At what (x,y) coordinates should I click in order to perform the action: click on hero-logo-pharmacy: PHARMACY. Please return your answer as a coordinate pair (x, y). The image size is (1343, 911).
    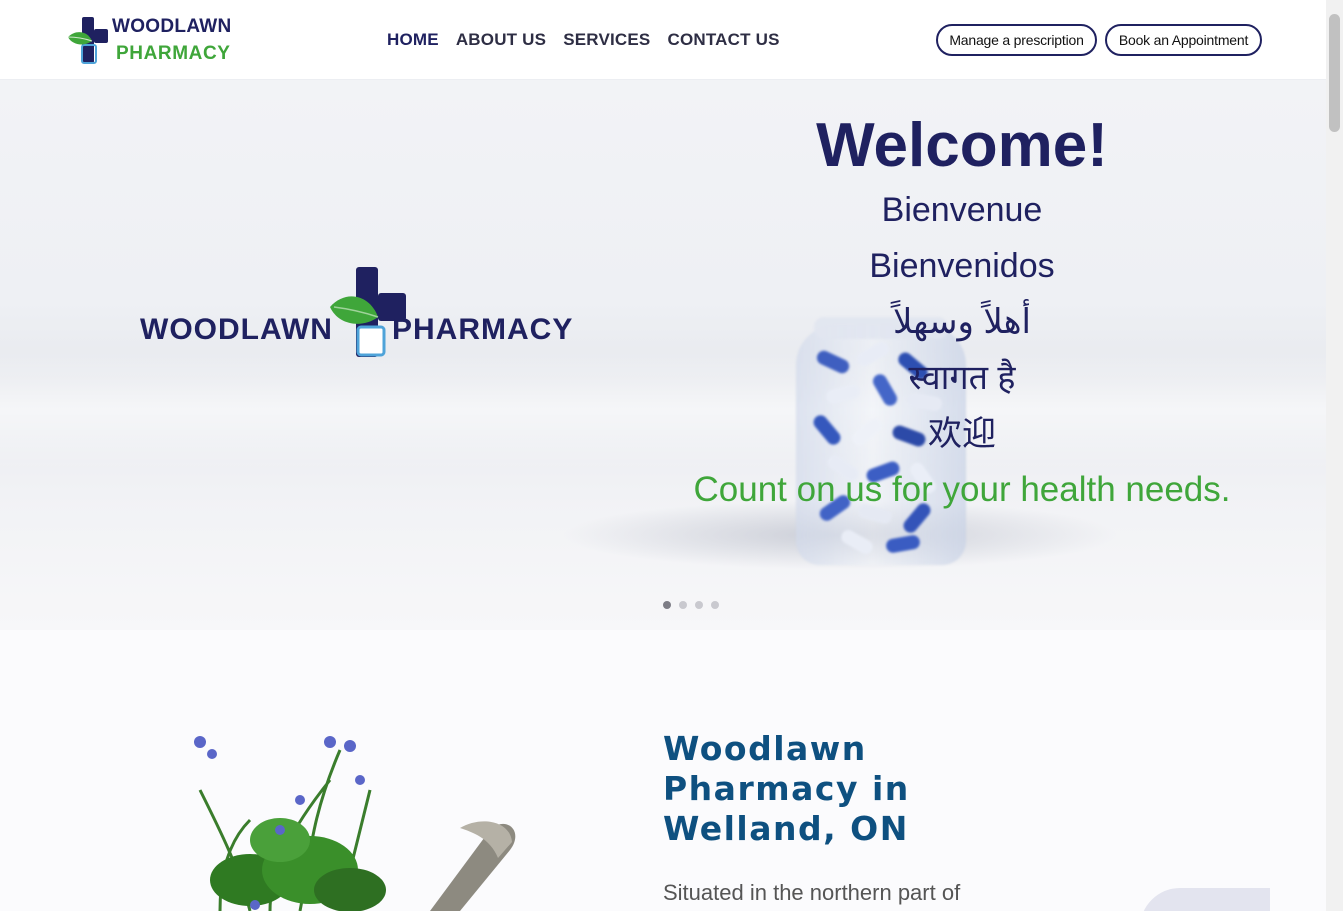
    Looking at the image, I should click on (483, 329).